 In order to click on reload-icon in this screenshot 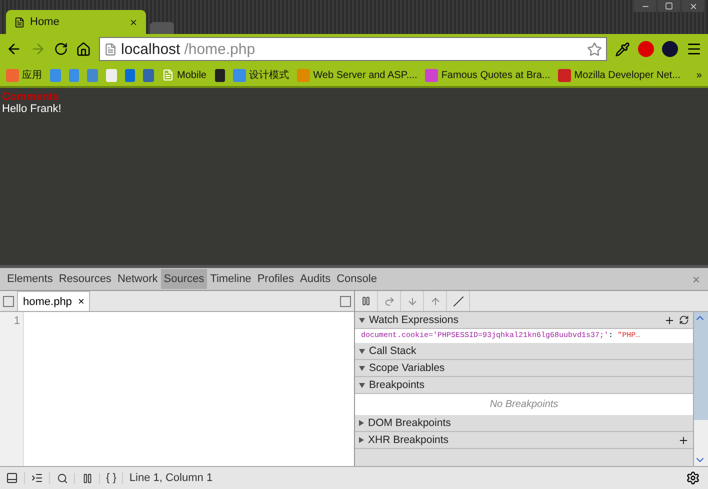, I will do `click(61, 49)`.